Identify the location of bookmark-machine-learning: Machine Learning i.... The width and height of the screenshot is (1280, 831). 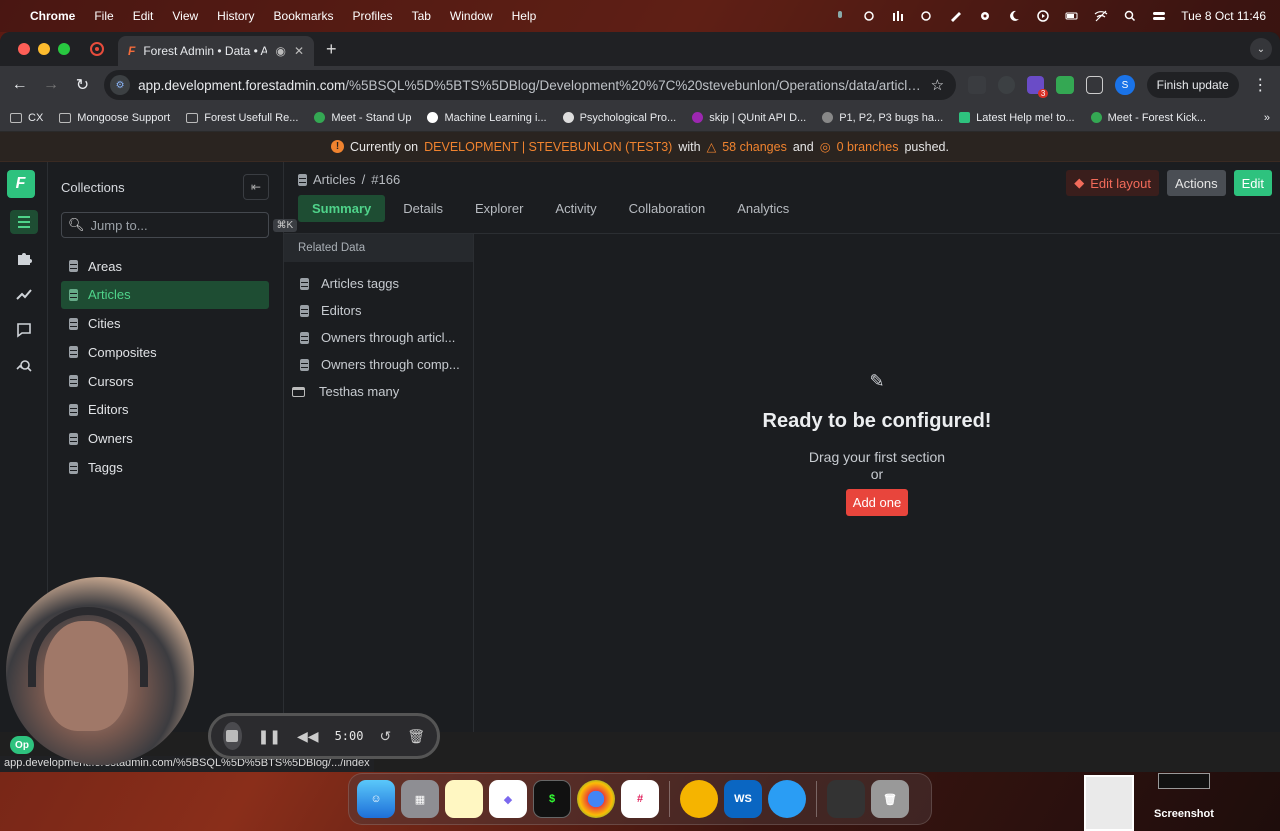
(487, 118).